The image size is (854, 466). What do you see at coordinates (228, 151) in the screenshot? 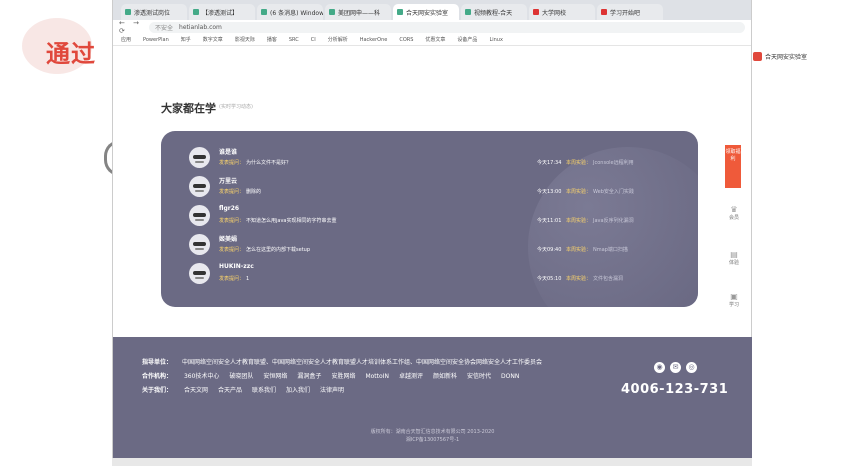
I see `feed-user-name: 谁是谁` at bounding box center [228, 151].